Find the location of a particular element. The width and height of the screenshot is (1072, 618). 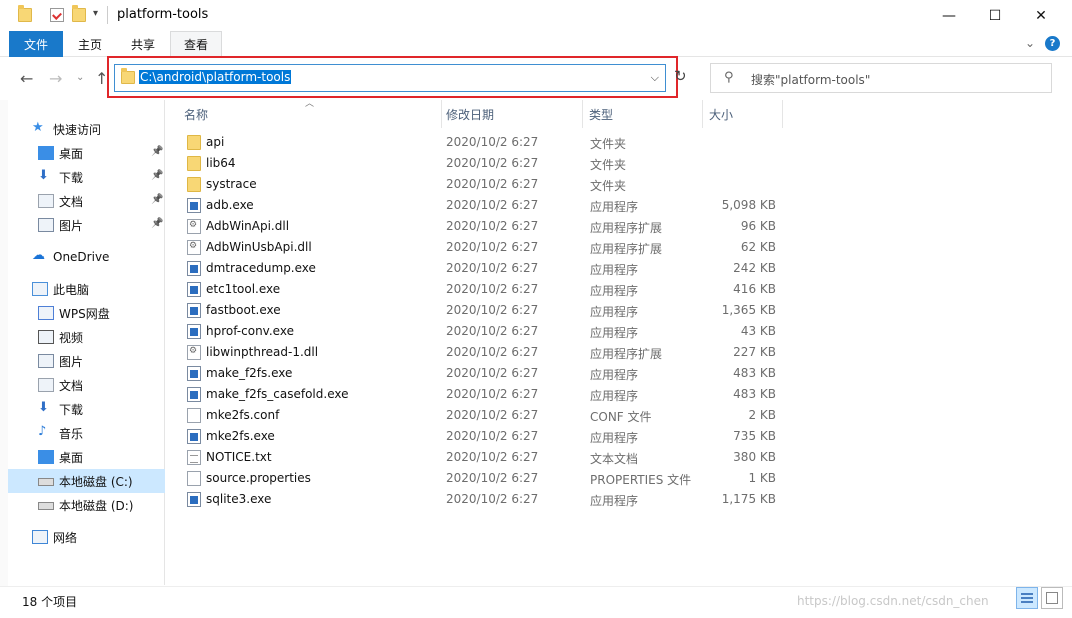

file-size: 242 KB is located at coordinates (754, 268).